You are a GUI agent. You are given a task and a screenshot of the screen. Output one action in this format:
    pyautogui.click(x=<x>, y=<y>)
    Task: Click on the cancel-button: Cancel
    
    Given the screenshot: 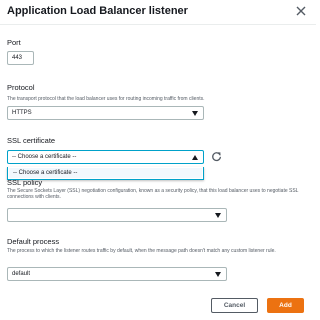 What is the action you would take?
    pyautogui.click(x=234, y=305)
    